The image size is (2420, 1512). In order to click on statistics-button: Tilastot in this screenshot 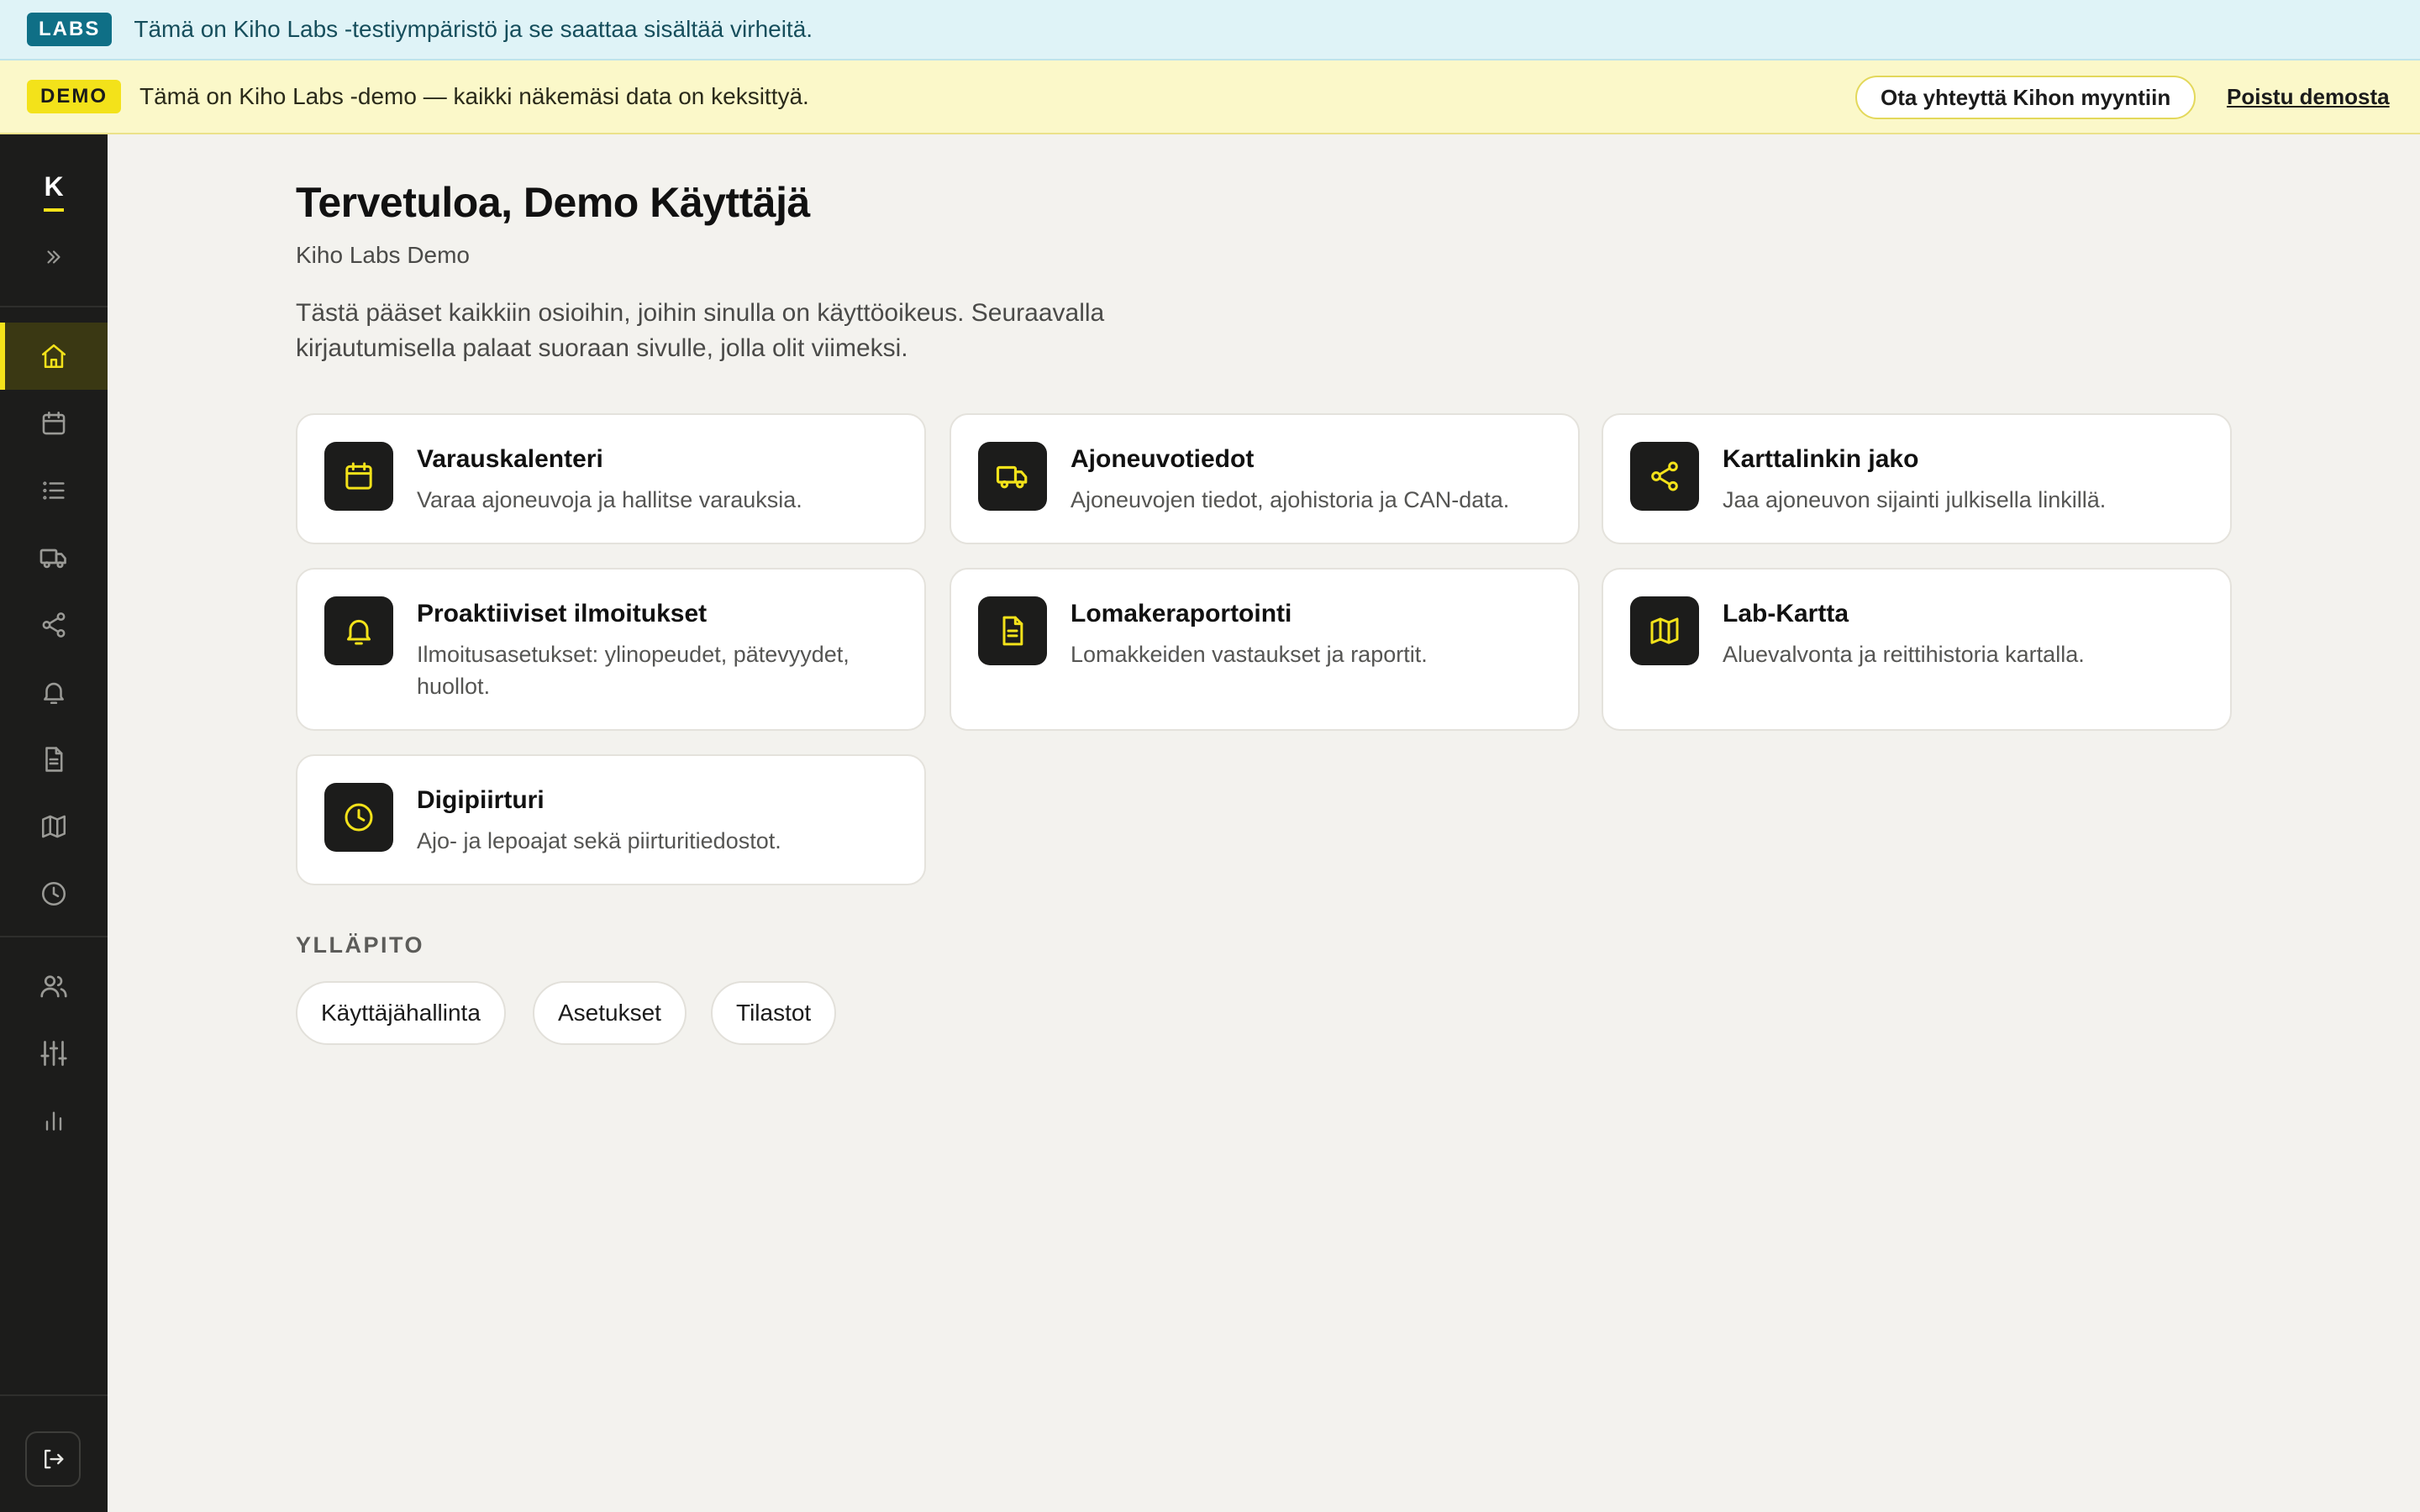, I will do `click(774, 1013)`.